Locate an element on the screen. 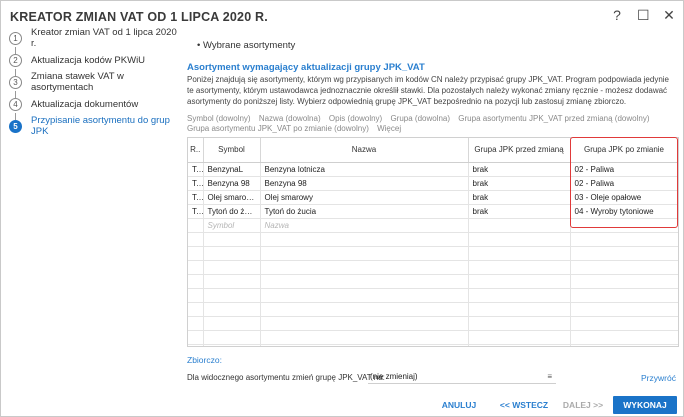 The height and width of the screenshot is (417, 684). column-header-jpk-after: Grupa JPK po zmianie is located at coordinates (624, 150).